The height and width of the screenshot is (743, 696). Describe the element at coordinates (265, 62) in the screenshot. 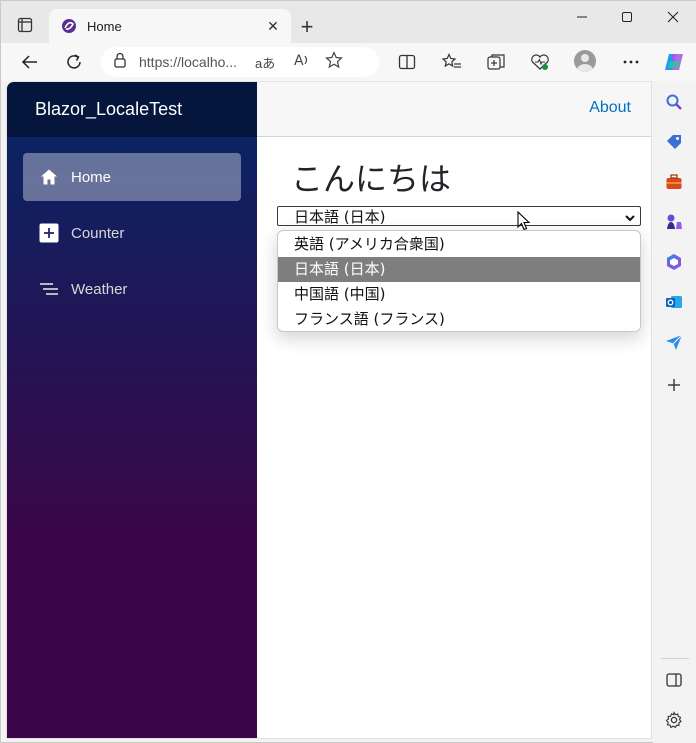

I see `read-aloud-language-icon: aあ` at that location.